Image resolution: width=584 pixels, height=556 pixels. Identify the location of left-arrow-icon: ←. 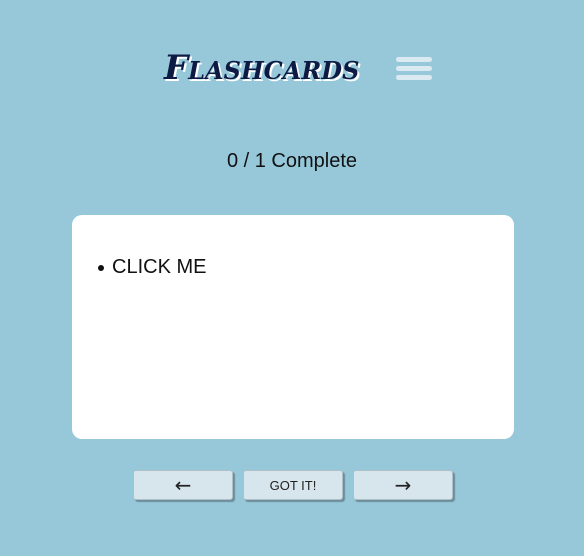
(183, 485).